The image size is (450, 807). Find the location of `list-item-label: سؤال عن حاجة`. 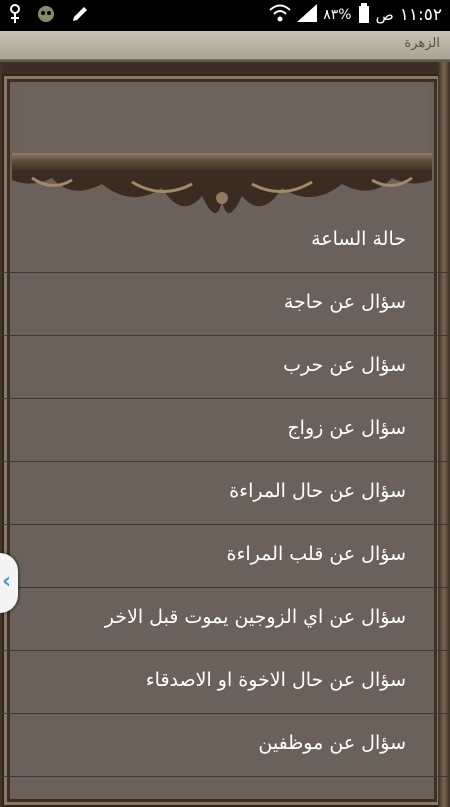

list-item-label: سؤال عن حاجة is located at coordinates (344, 302).